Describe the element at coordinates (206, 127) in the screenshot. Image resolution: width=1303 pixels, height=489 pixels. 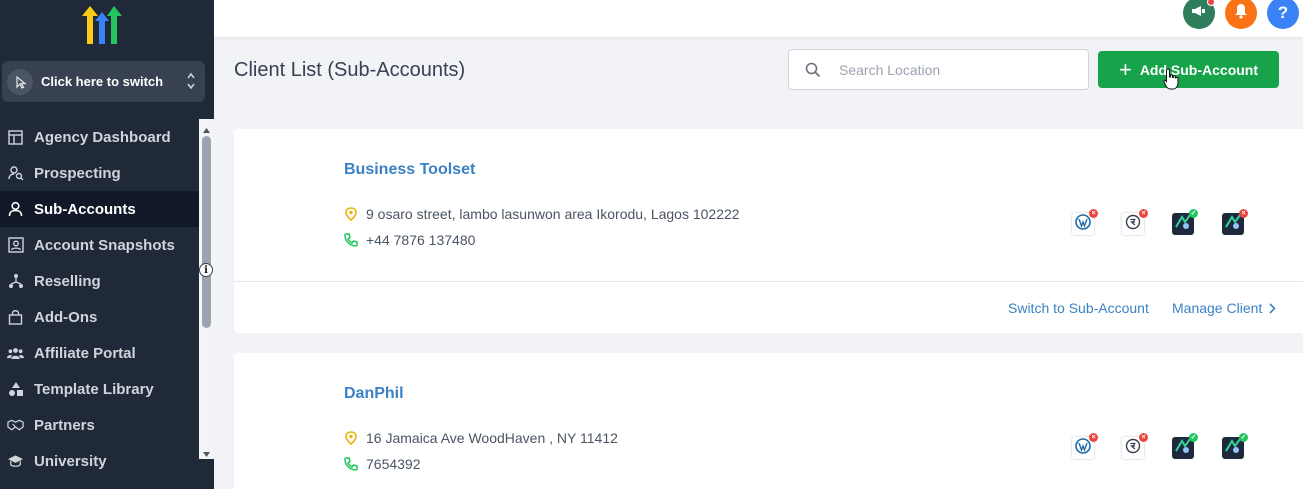
I see `scroll-up-icon` at that location.